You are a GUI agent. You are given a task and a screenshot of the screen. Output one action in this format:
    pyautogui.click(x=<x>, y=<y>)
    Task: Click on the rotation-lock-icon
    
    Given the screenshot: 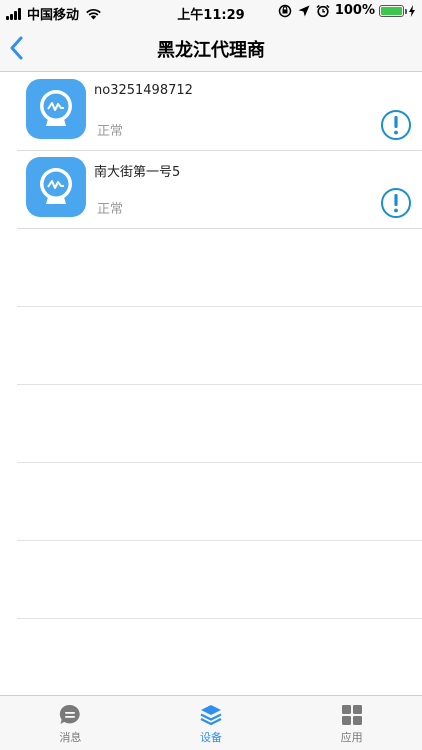 What is the action you would take?
    pyautogui.click(x=285, y=10)
    